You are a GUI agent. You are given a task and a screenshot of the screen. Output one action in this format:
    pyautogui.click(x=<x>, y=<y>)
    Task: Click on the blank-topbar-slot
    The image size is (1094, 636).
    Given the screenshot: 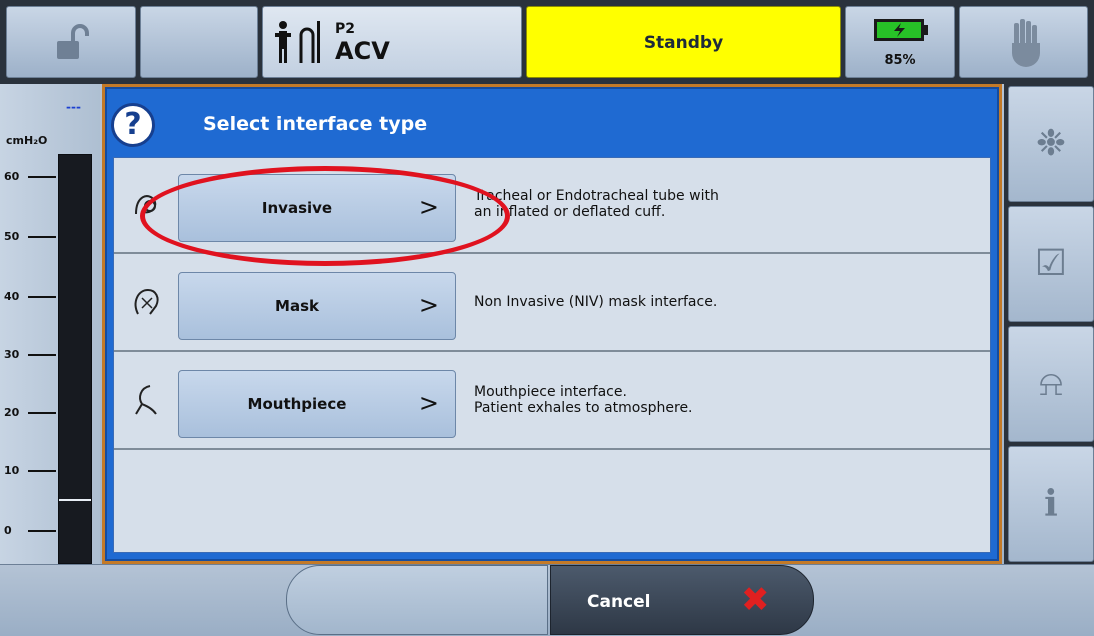 What is the action you would take?
    pyautogui.click(x=199, y=42)
    